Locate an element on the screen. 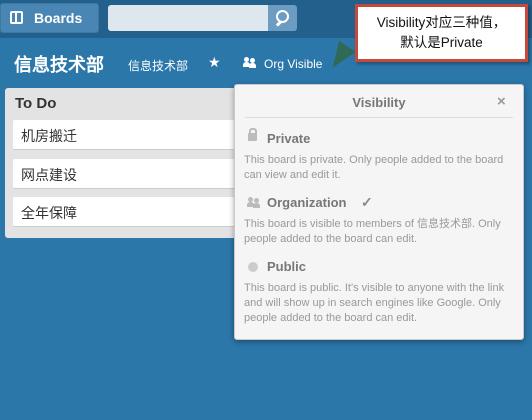 The height and width of the screenshot is (420, 532). visibility-toggle: Org Visible is located at coordinates (293, 64).